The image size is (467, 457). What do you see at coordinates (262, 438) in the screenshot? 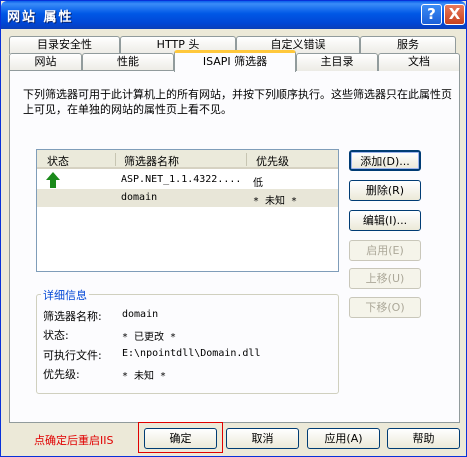
I see `cancel-button: 取消` at bounding box center [262, 438].